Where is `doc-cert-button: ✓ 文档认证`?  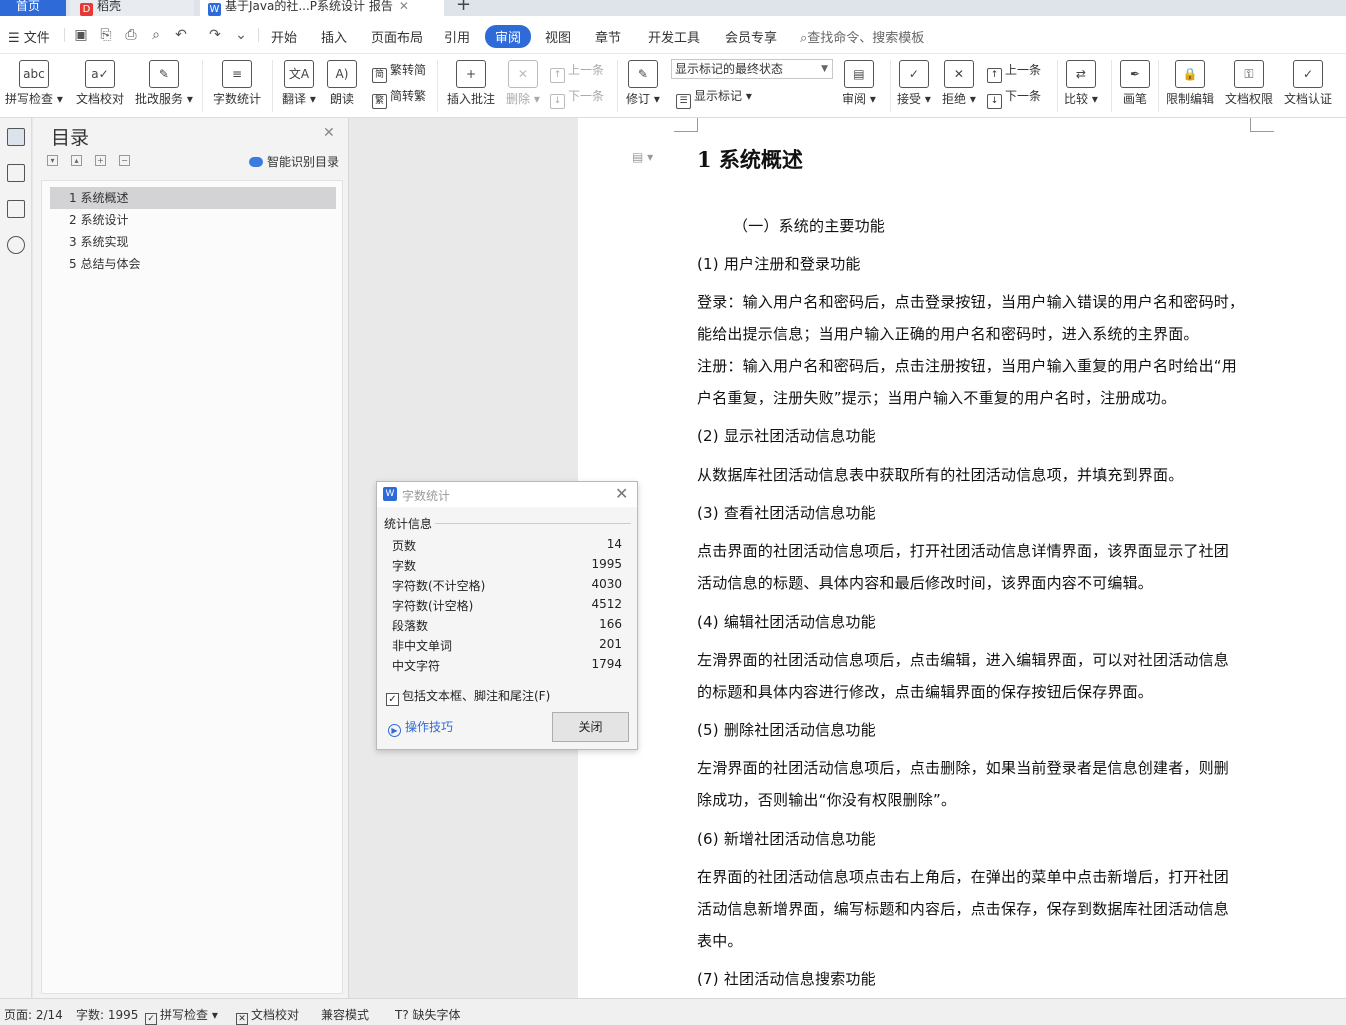 doc-cert-button: ✓ 文档认证 is located at coordinates (1308, 83).